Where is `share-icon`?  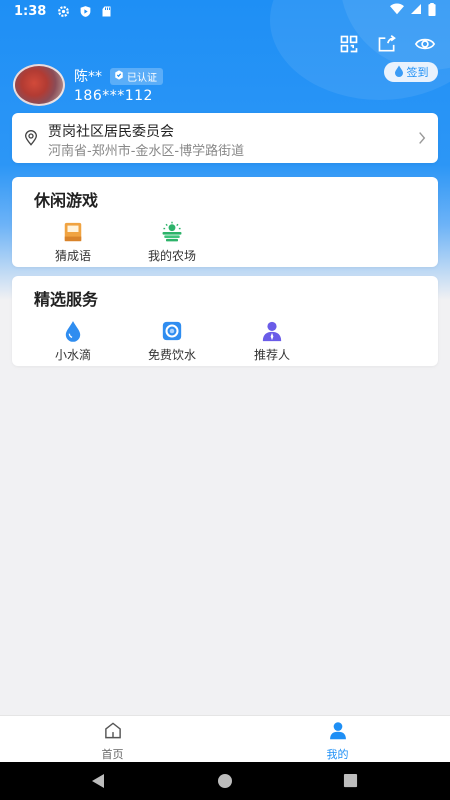
share-icon is located at coordinates (387, 44).